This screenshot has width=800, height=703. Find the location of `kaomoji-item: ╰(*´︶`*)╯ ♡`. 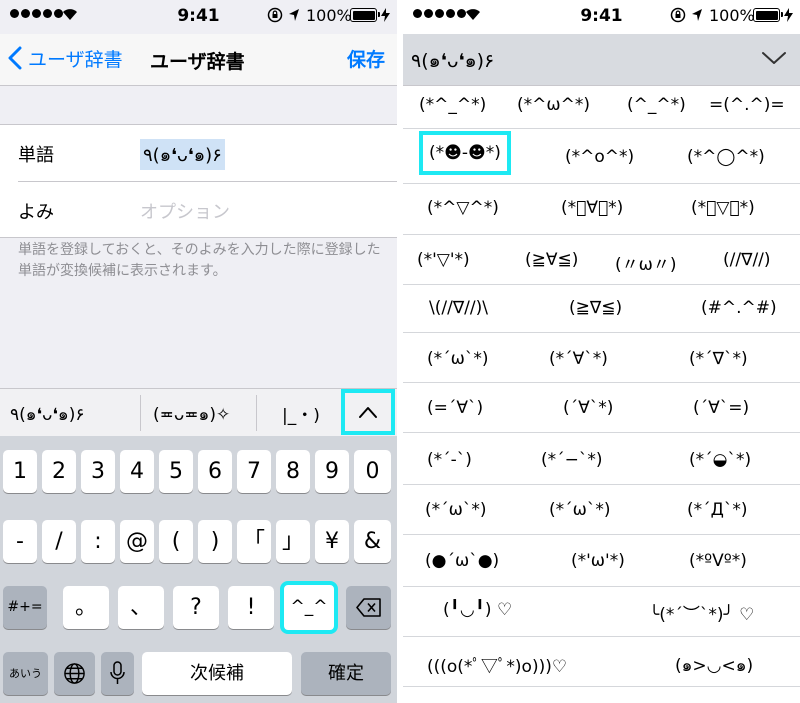

kaomoji-item: ╰(*´︶`*)╯ ♡ is located at coordinates (701, 612).